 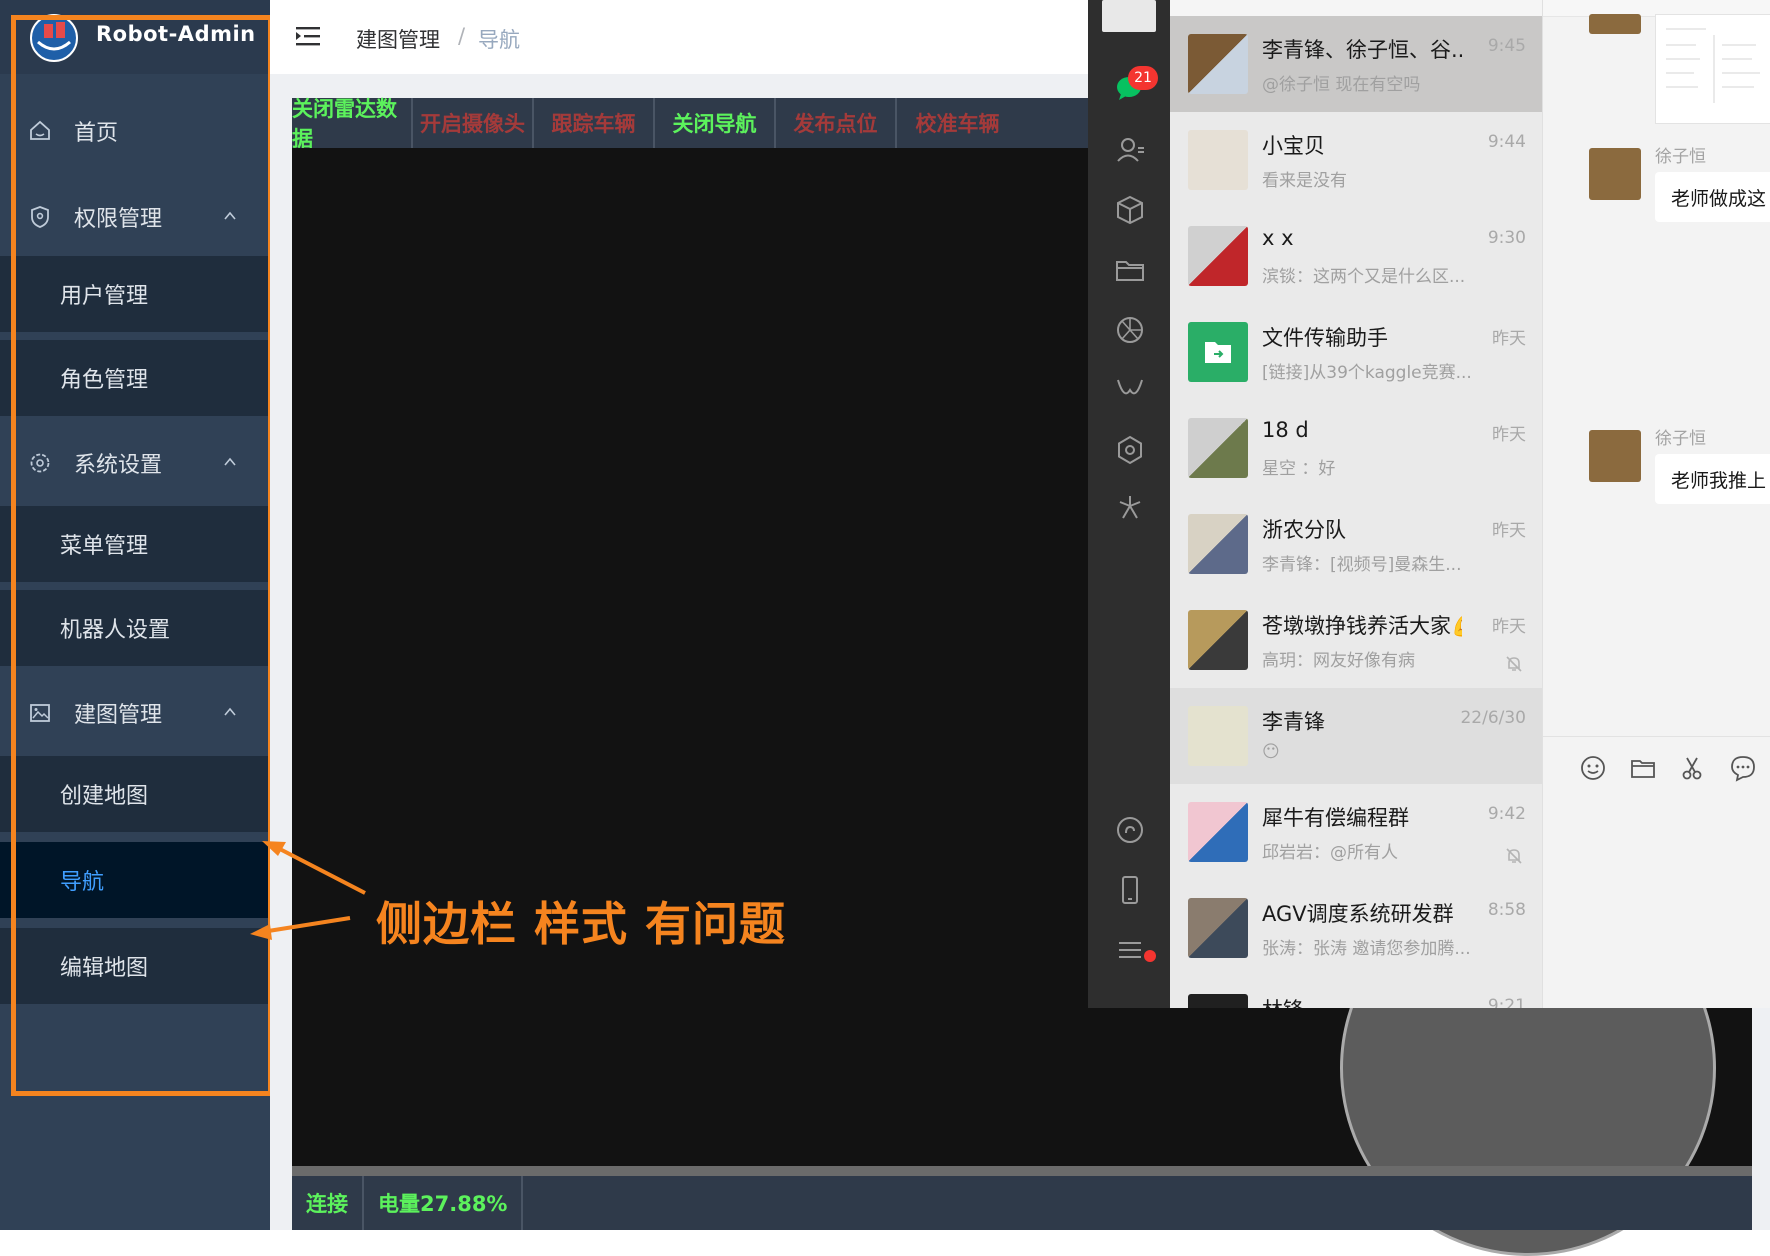 I want to click on chat-preview: 邱岩岩：@所有人, so click(x=1330, y=853).